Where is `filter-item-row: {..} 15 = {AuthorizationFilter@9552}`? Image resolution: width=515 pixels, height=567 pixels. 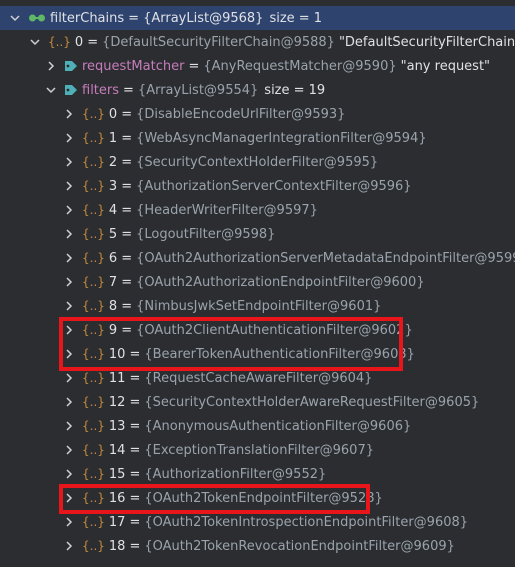
filter-item-row: {..} 15 = {AuthorizationFilter@9552} is located at coordinates (257, 474).